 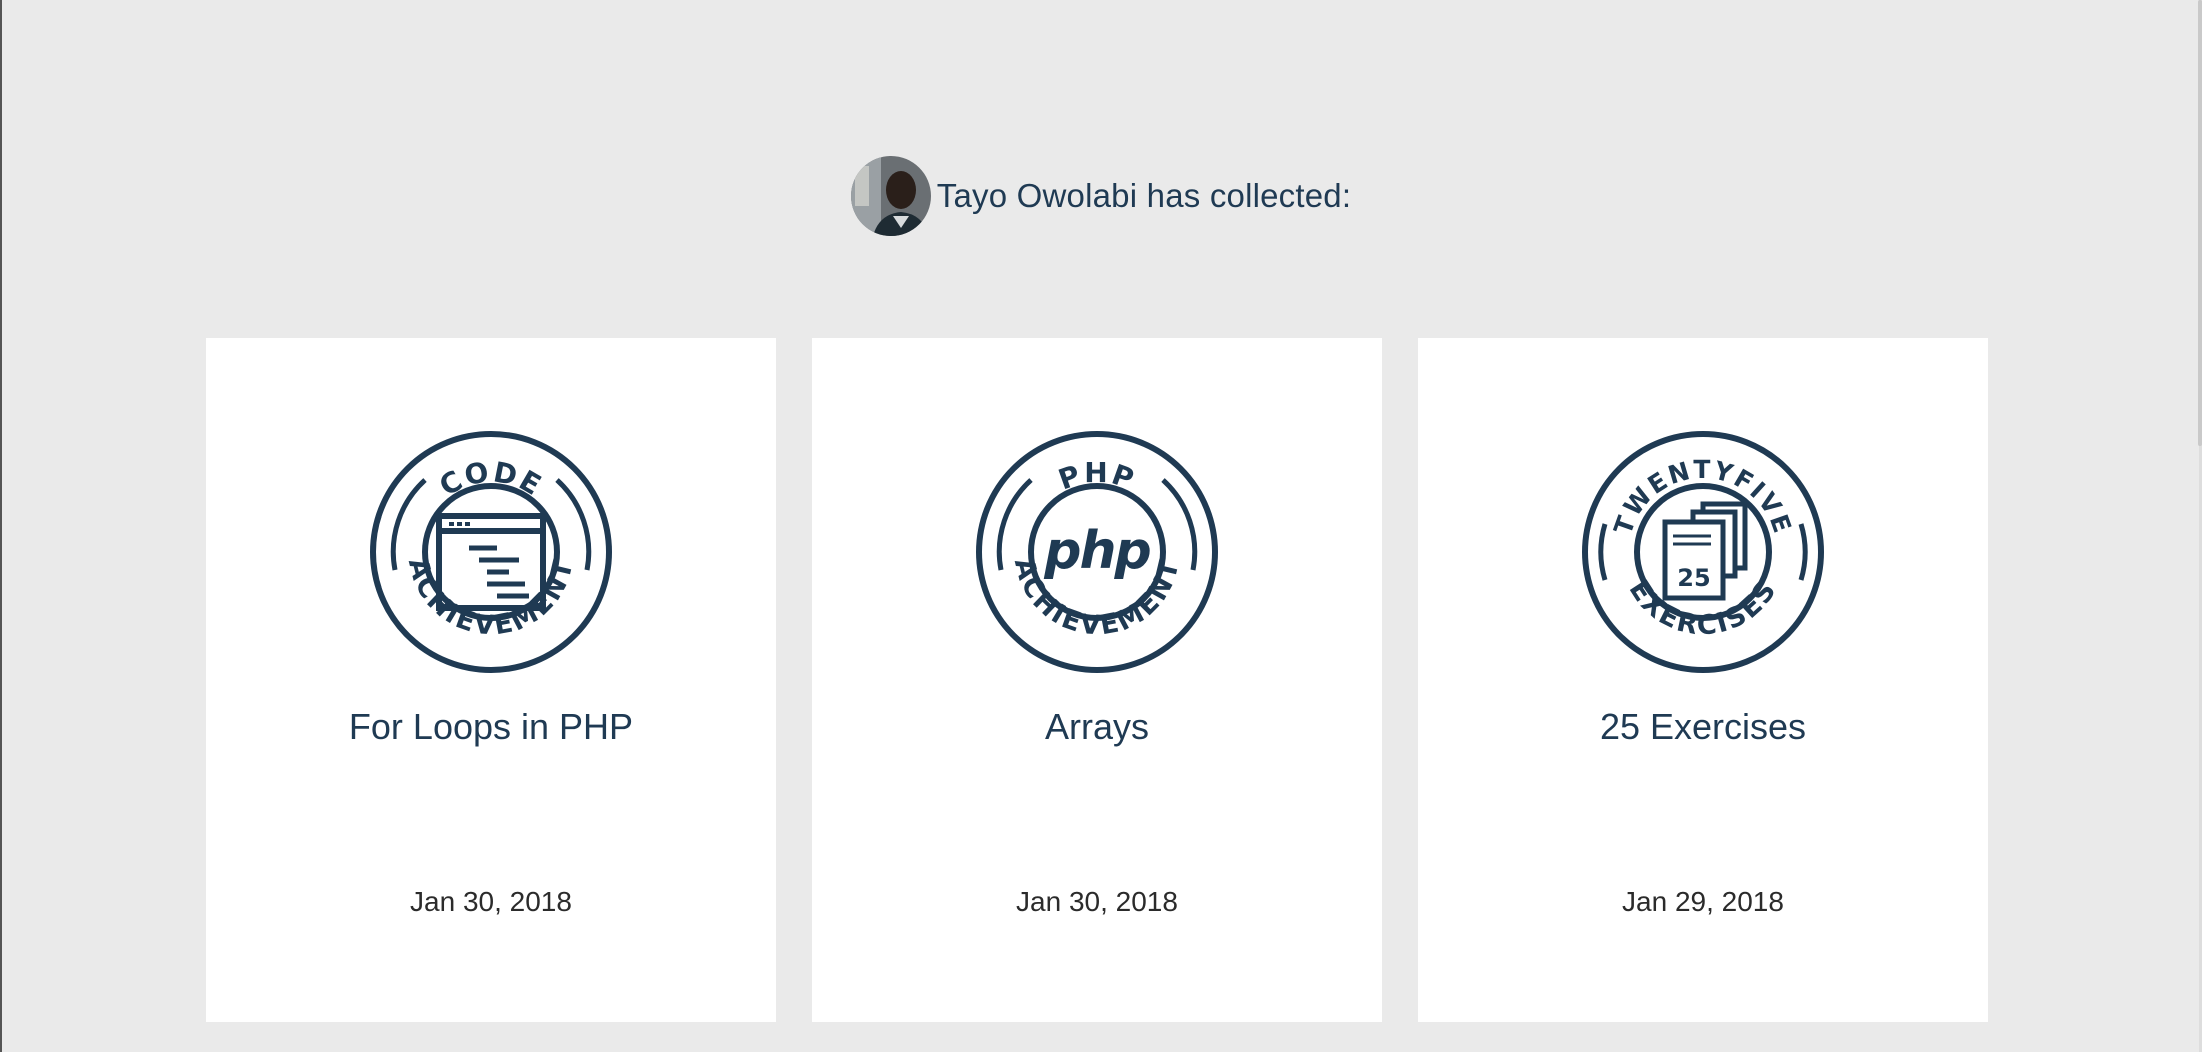 What do you see at coordinates (1693, 578) in the screenshot?
I see `svg-text: 25` at bounding box center [1693, 578].